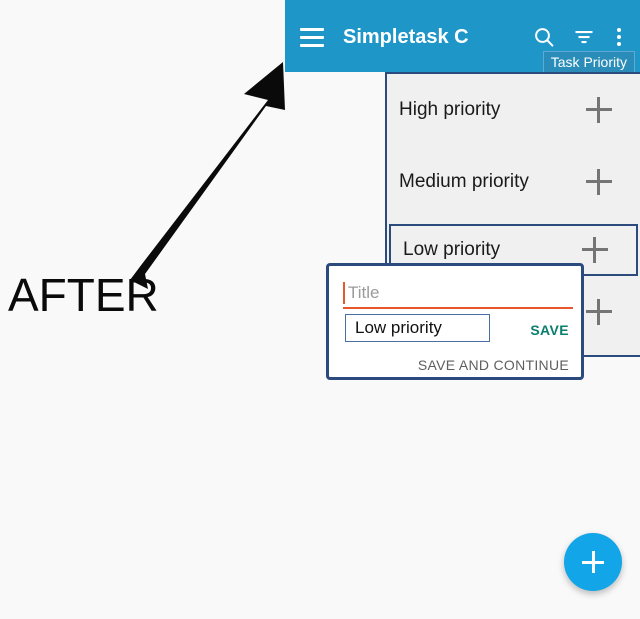 The height and width of the screenshot is (619, 640). I want to click on priority-row-label: High priority, so click(450, 109).